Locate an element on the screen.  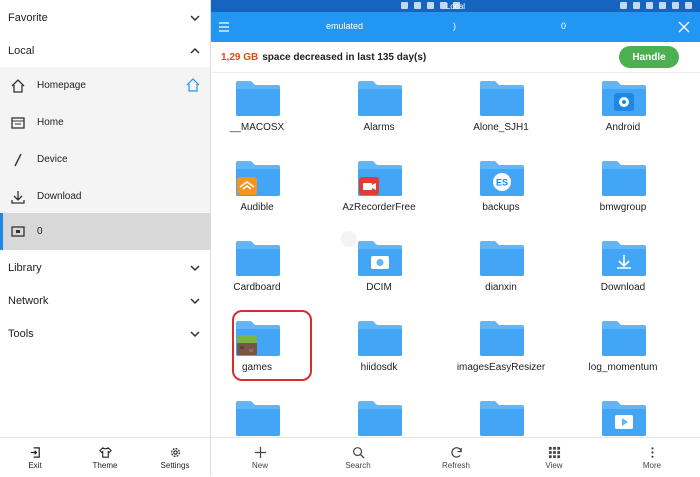
folder-item: __MACOSX is located at coordinates (262, 113).